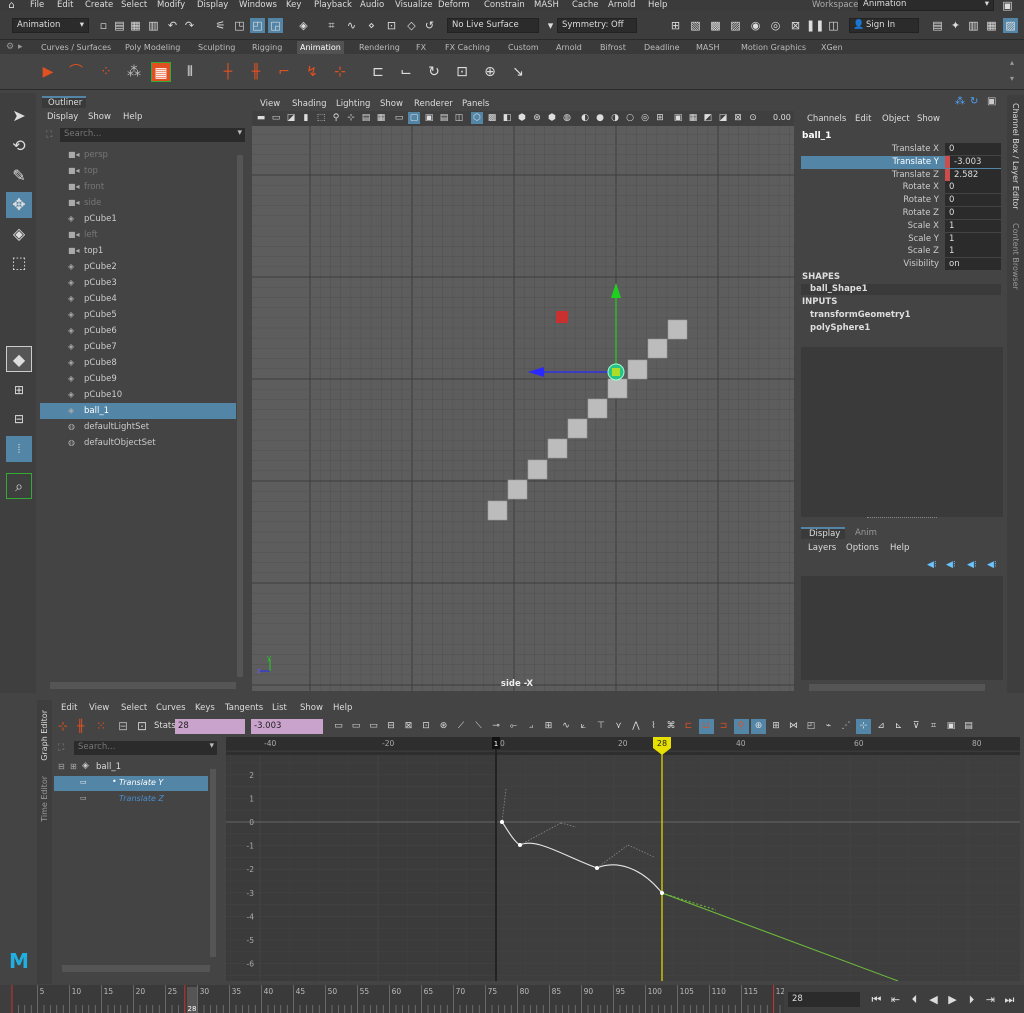 The height and width of the screenshot is (1013, 1024). I want to click on move-tool-icon: ✥, so click(19, 205).